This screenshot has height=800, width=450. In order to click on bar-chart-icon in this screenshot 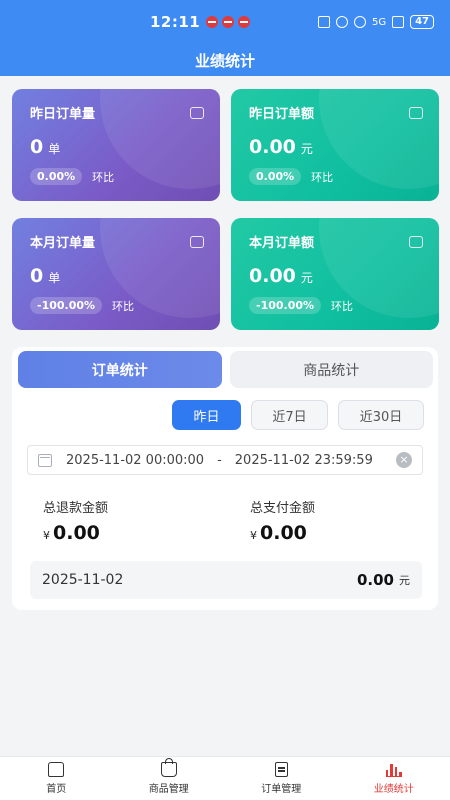, I will do `click(393, 769)`.